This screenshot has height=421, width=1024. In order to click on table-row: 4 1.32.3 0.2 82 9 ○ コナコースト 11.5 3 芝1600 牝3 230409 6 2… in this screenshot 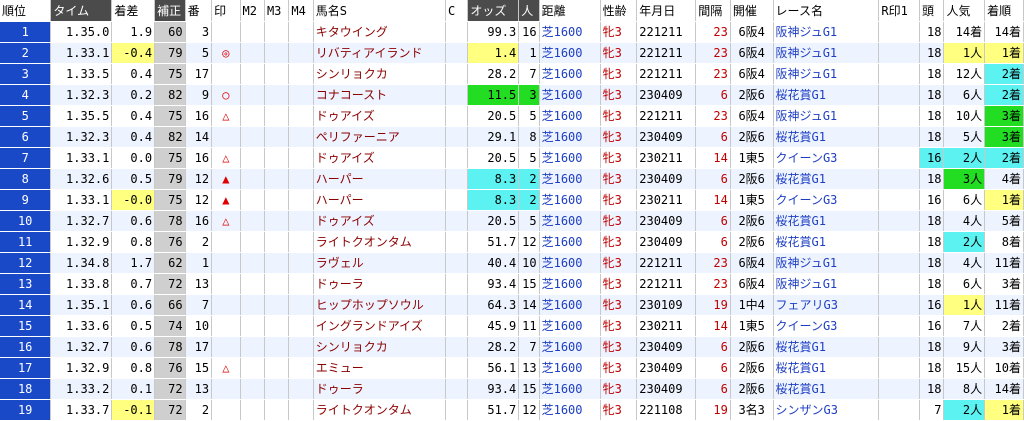, I will do `click(512, 95)`.